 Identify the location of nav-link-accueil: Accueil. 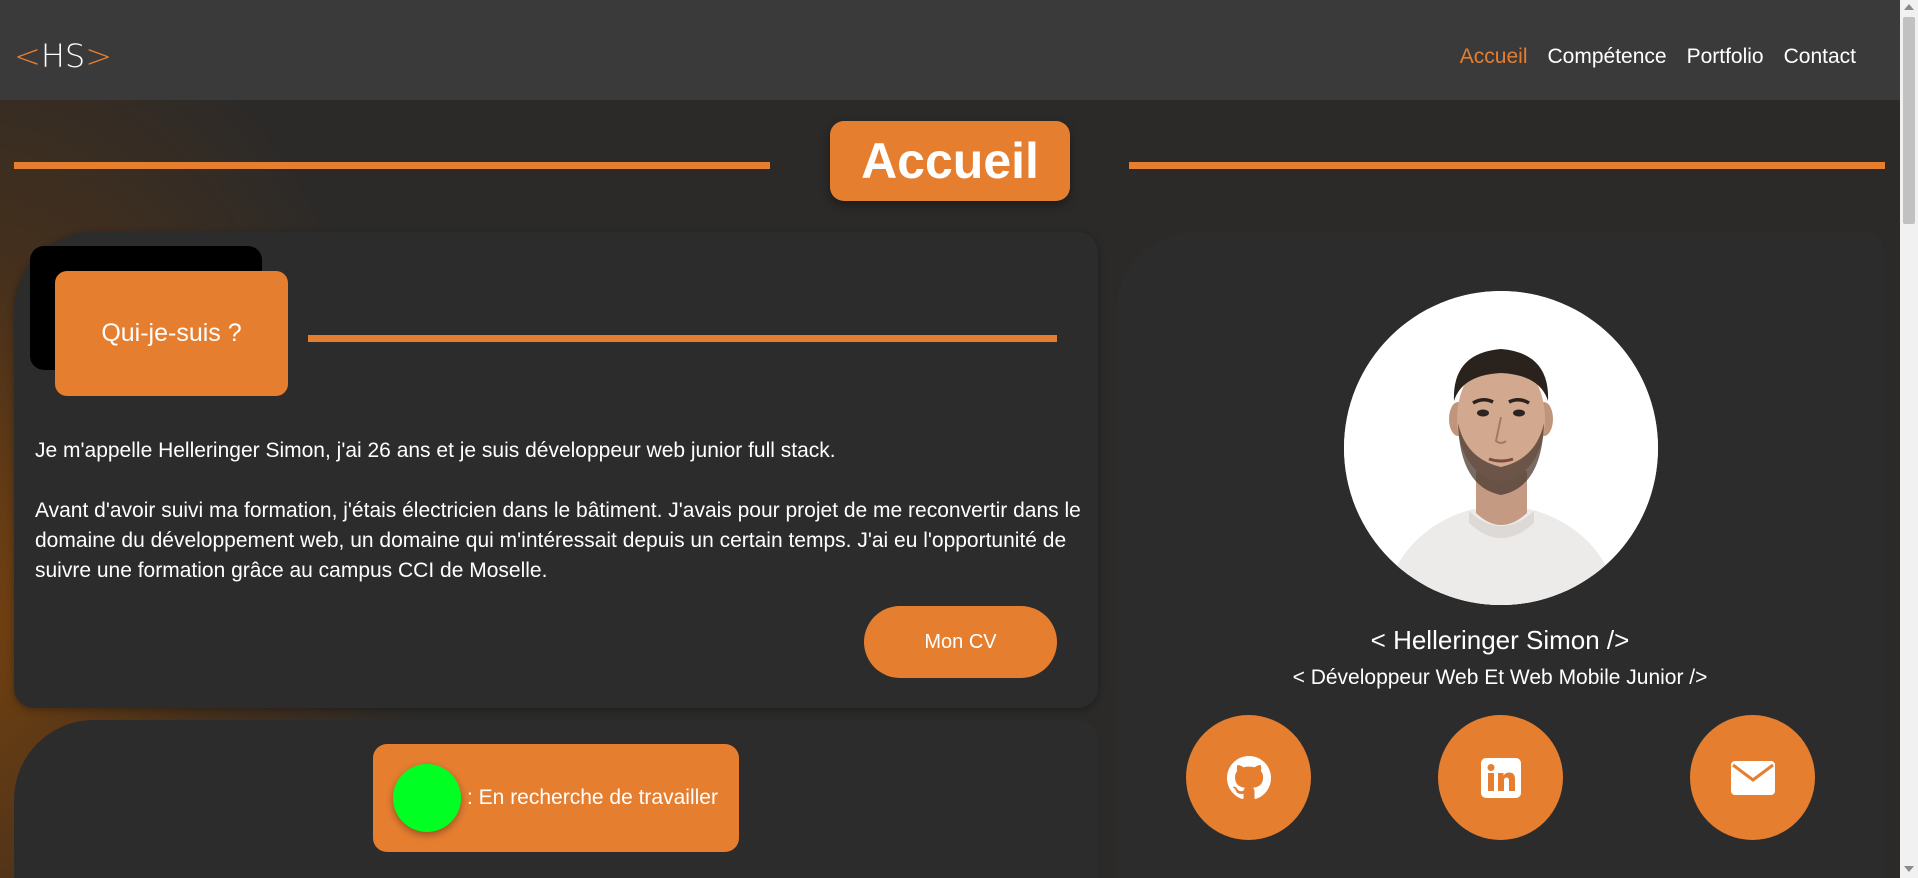
(1494, 57).